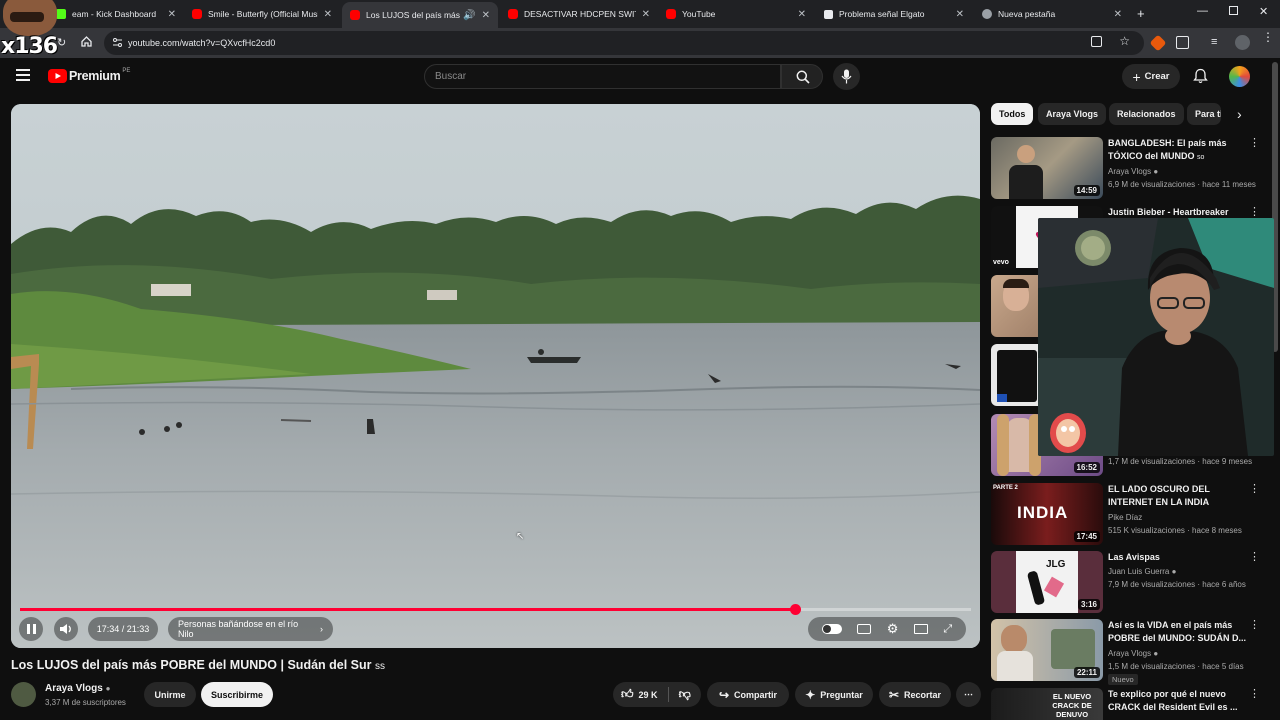 The height and width of the screenshot is (720, 1280). Describe the element at coordinates (624, 43) in the screenshot. I see `address-bar: youtube.com/watch?v=QXvcfHc2cd0 ☆` at that location.